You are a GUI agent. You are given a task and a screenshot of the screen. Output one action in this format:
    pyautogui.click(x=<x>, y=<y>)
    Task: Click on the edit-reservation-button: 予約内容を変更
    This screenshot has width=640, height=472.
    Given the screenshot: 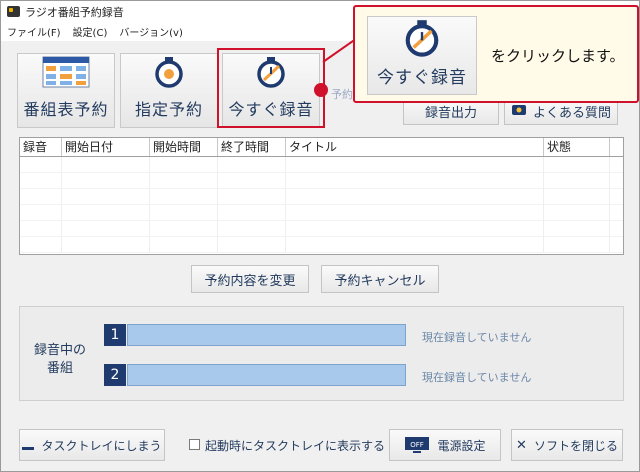 What is the action you would take?
    pyautogui.click(x=250, y=279)
    